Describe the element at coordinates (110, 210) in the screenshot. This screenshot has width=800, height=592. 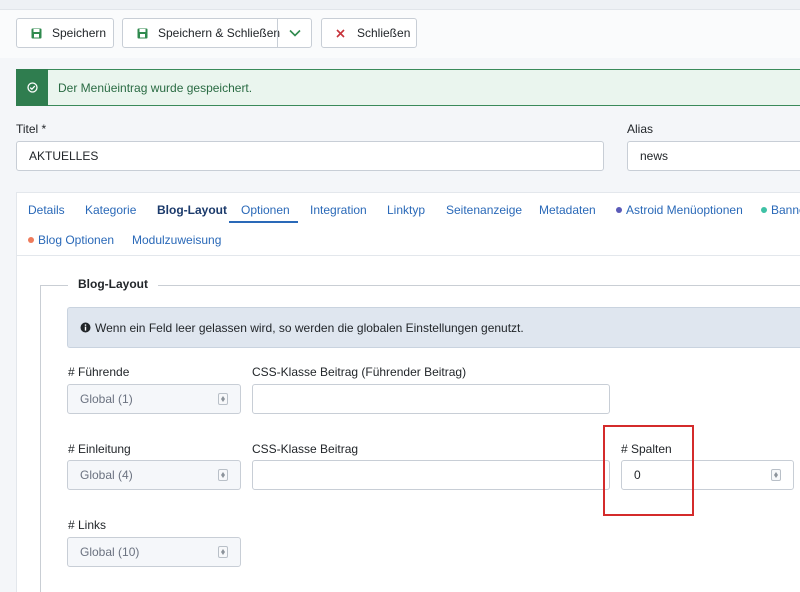
I see `tab-kategorie: Kategorie` at that location.